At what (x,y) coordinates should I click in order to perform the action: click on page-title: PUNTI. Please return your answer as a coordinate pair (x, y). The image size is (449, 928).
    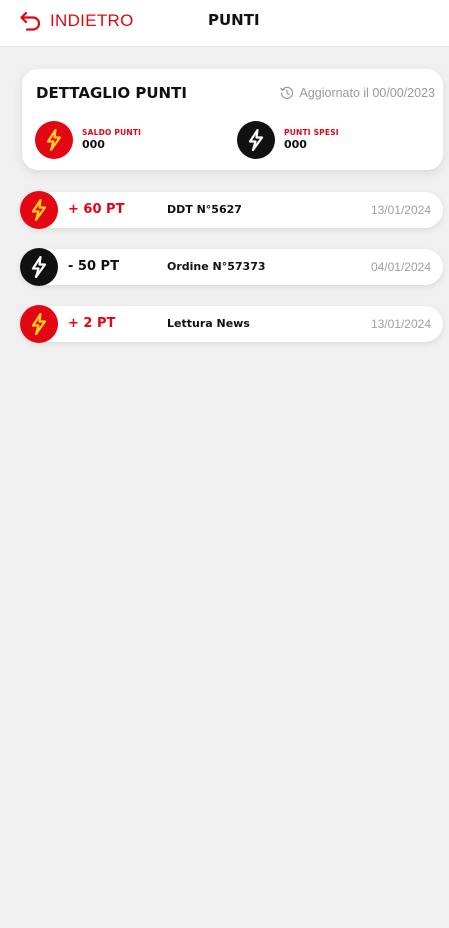
    Looking at the image, I should click on (234, 20).